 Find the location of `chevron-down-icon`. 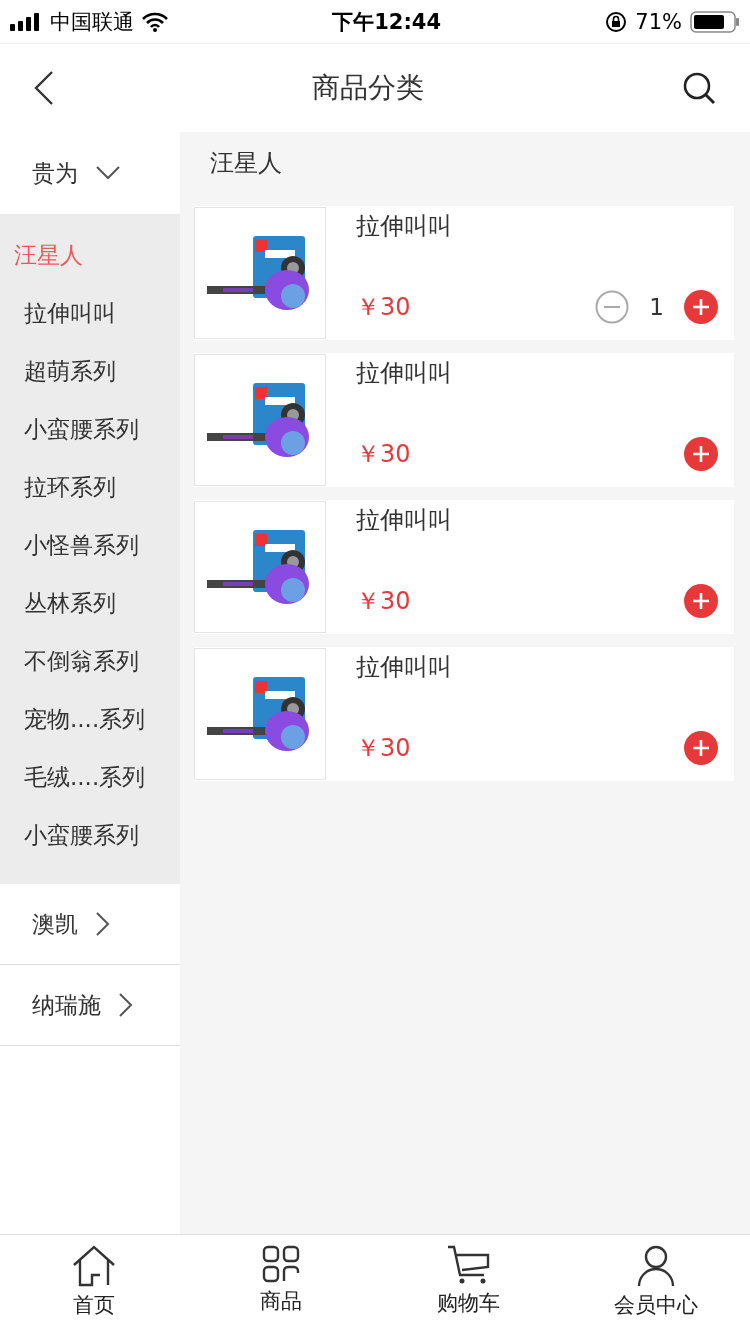

chevron-down-icon is located at coordinates (108, 173).